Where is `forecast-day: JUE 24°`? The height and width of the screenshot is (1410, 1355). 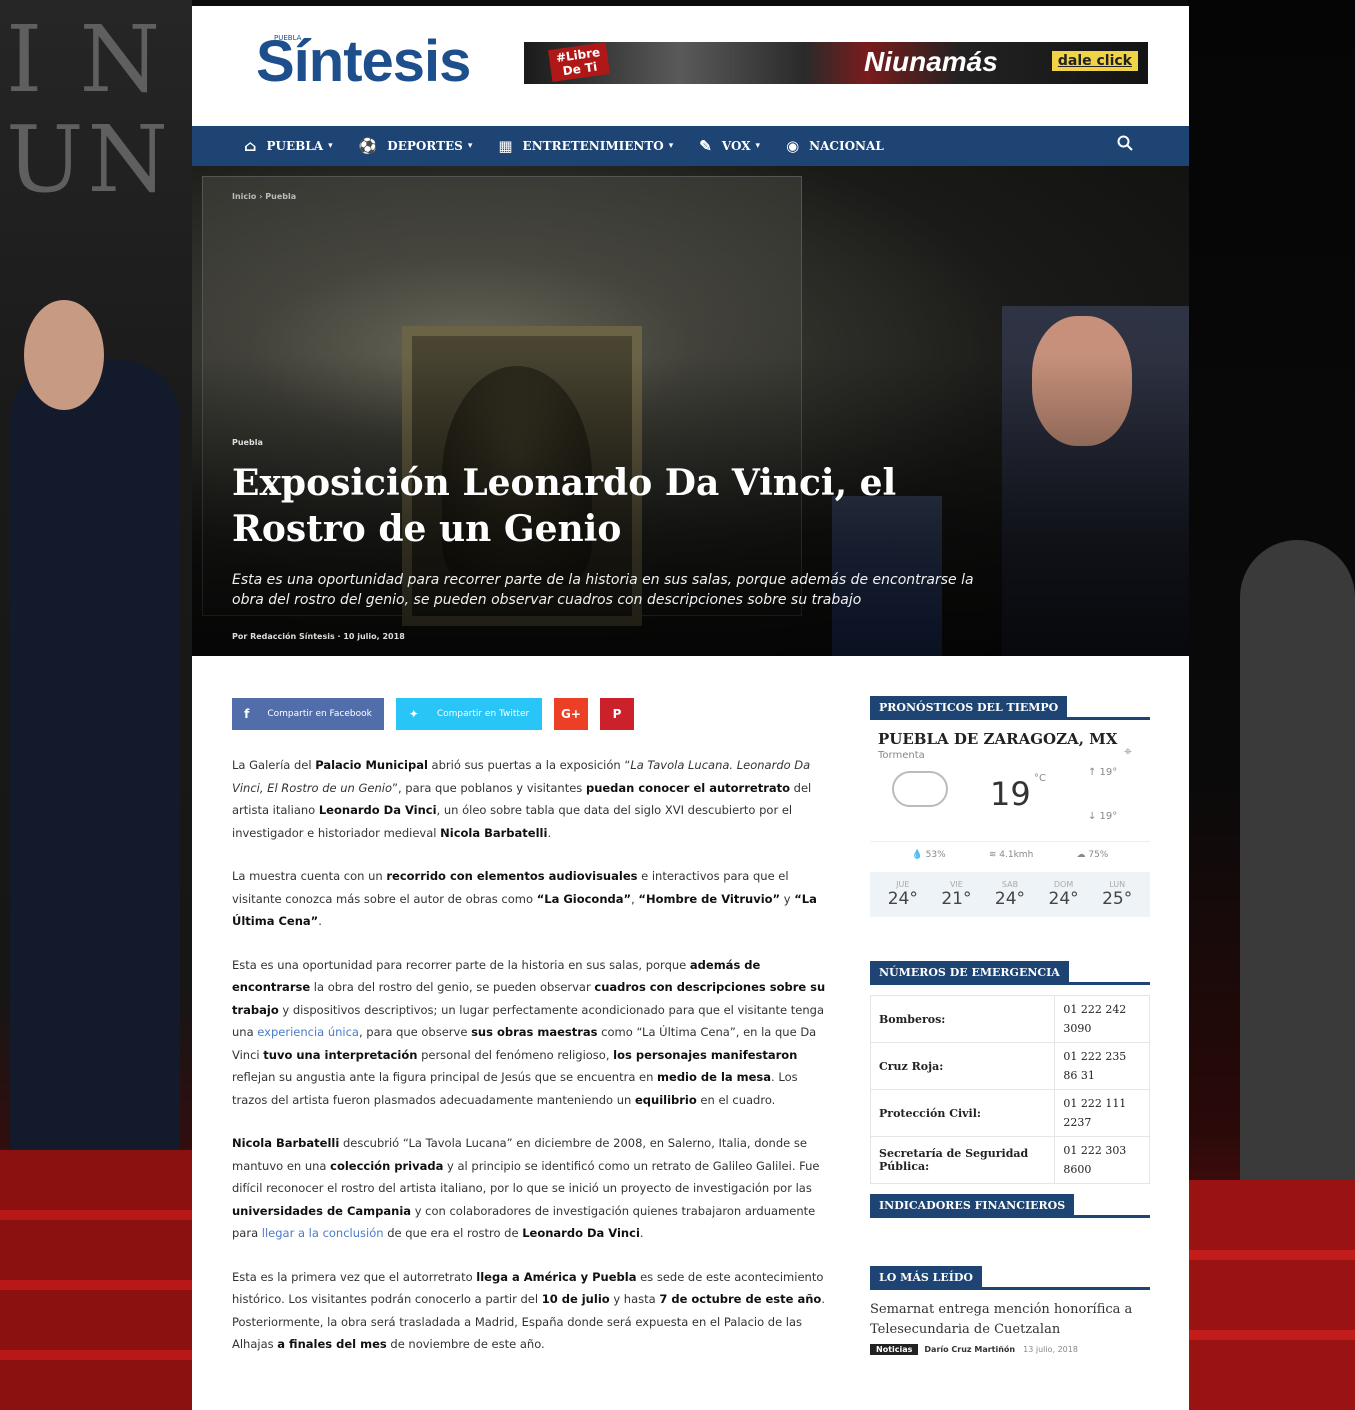 forecast-day: JUE 24° is located at coordinates (903, 894).